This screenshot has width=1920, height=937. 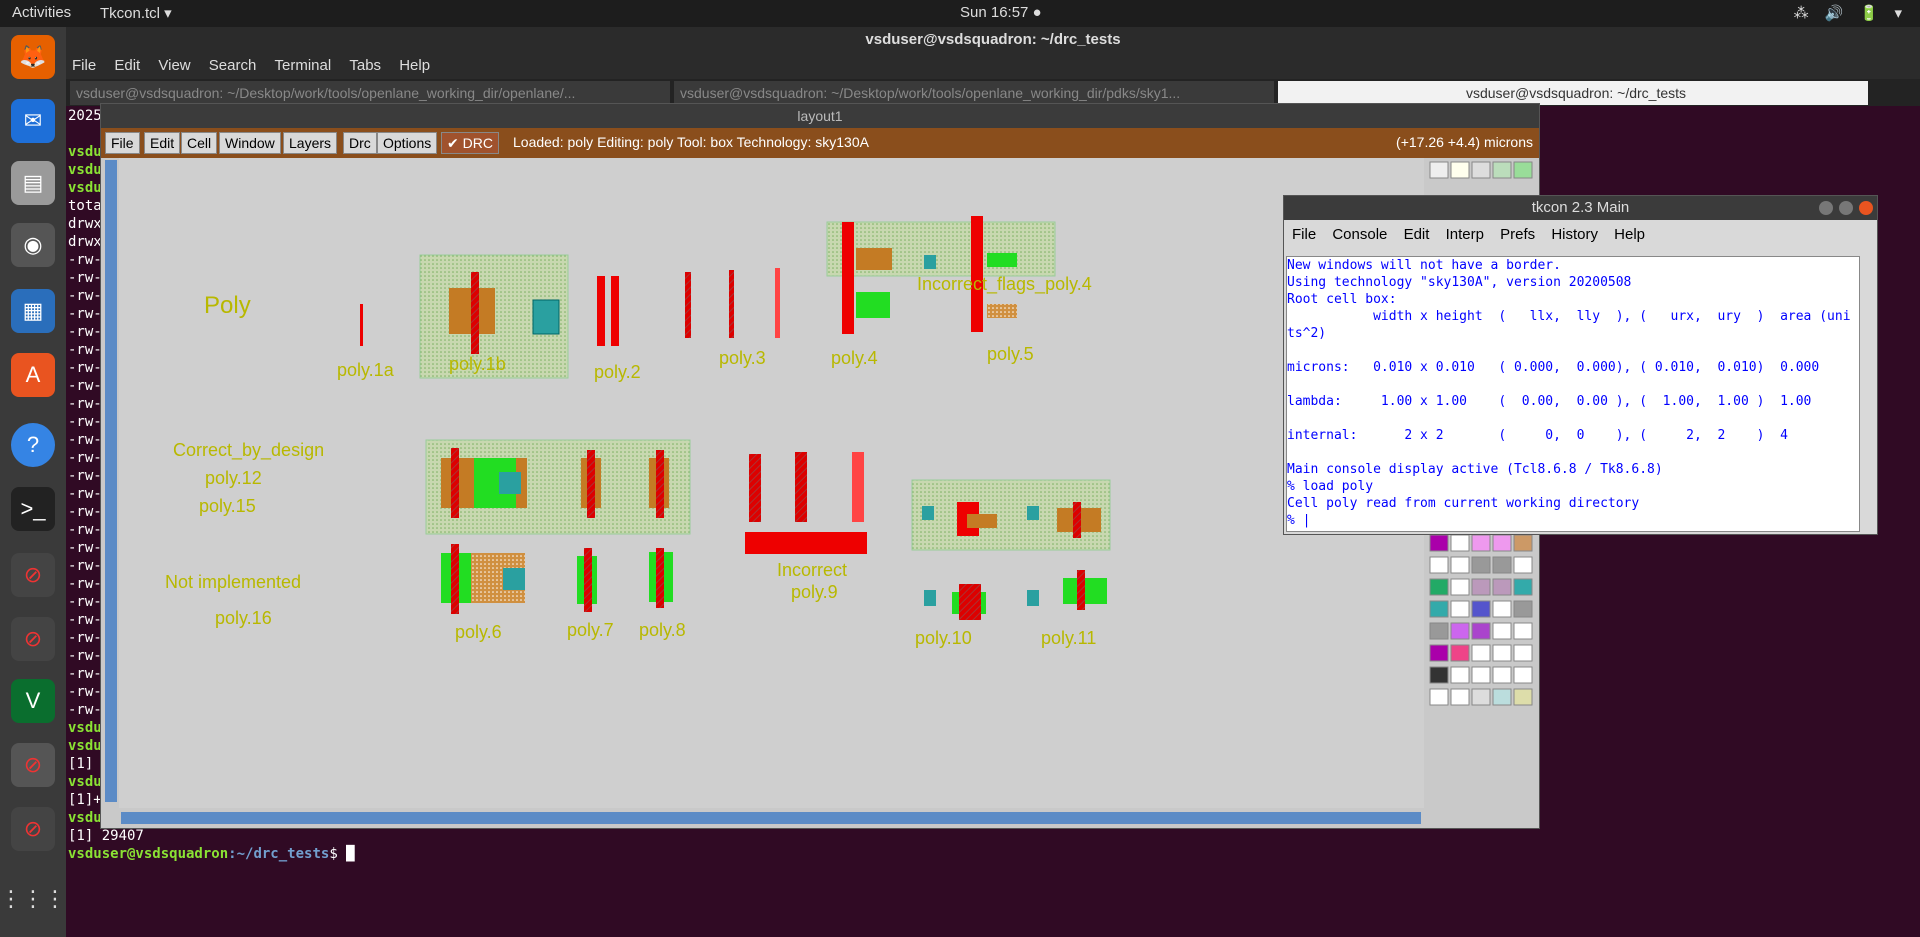 I want to click on magic-title: layout1, so click(x=820, y=116).